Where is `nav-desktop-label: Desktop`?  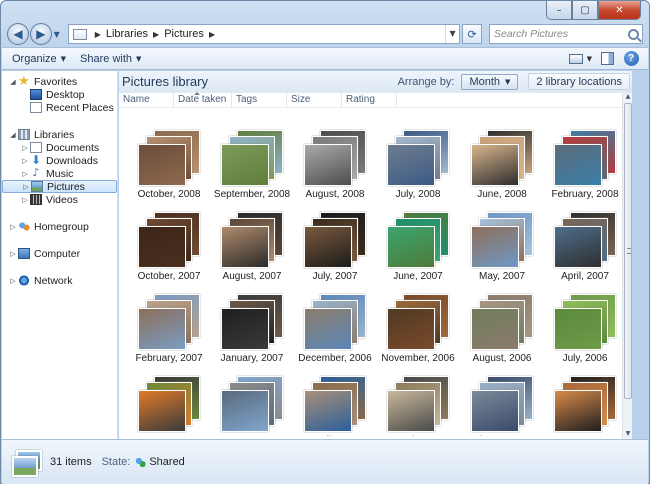 nav-desktop-label: Desktop is located at coordinates (65, 94).